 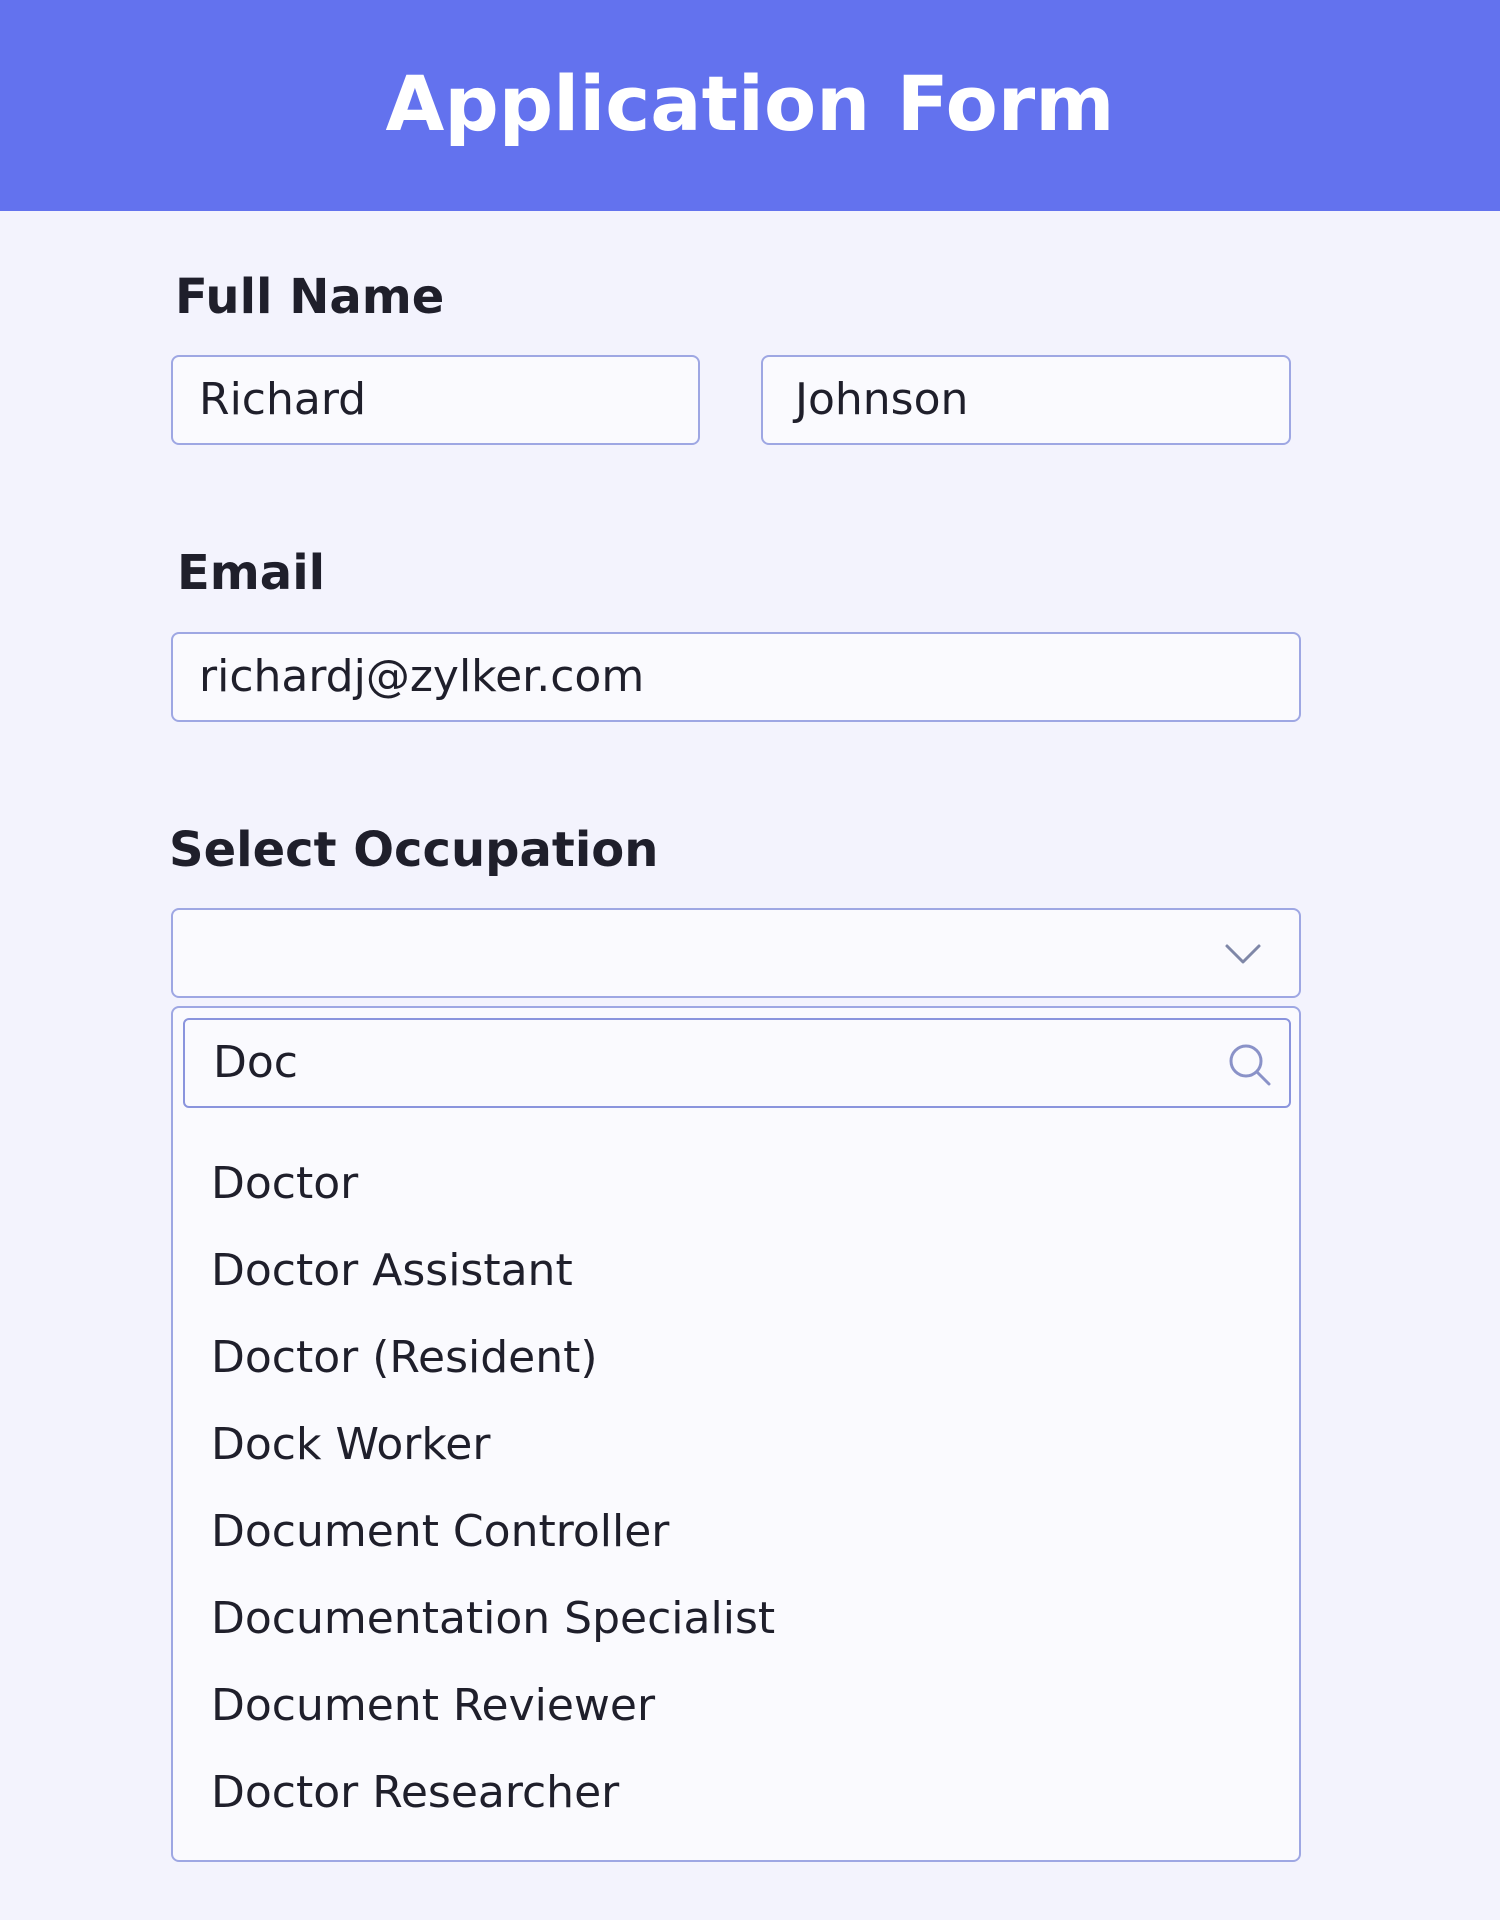 I want to click on occupation-option: Doctor Assistant, so click(x=493, y=1270).